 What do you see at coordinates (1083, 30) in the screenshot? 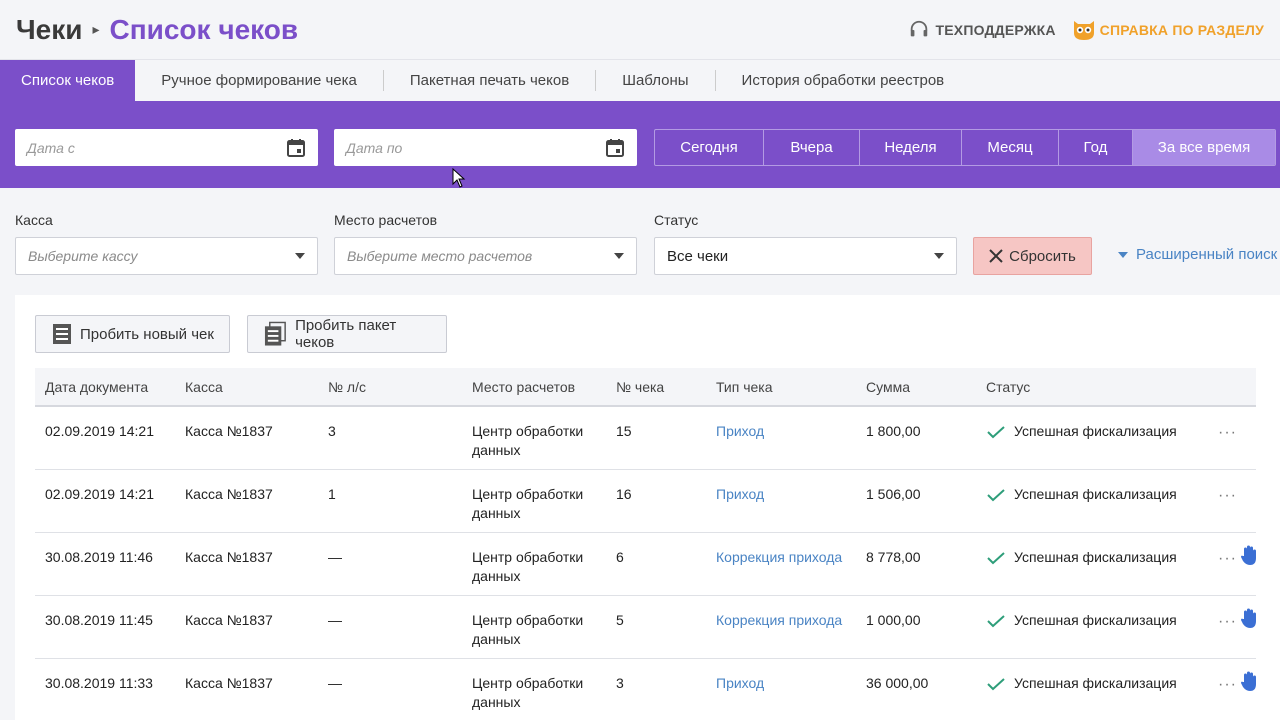
I see `owl-icon` at bounding box center [1083, 30].